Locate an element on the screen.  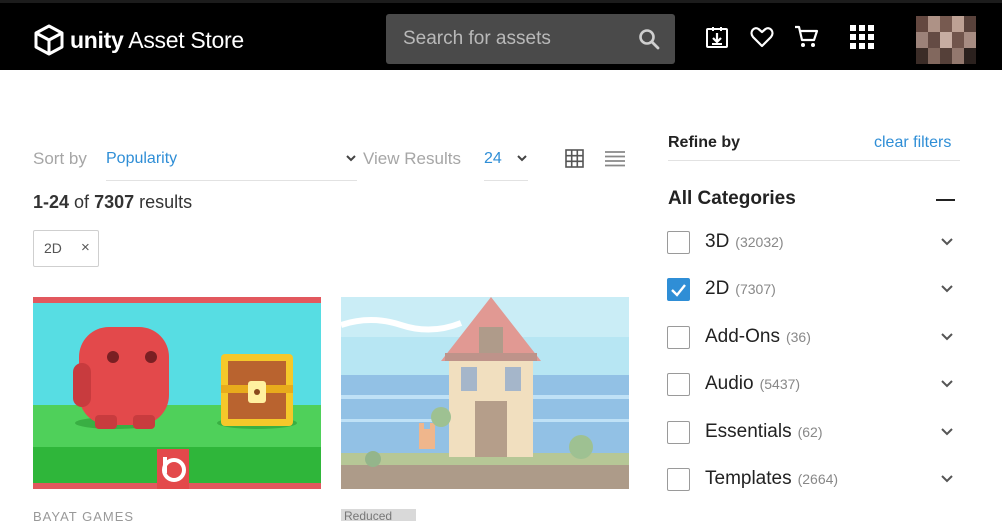
heart-icon is located at coordinates (762, 37).